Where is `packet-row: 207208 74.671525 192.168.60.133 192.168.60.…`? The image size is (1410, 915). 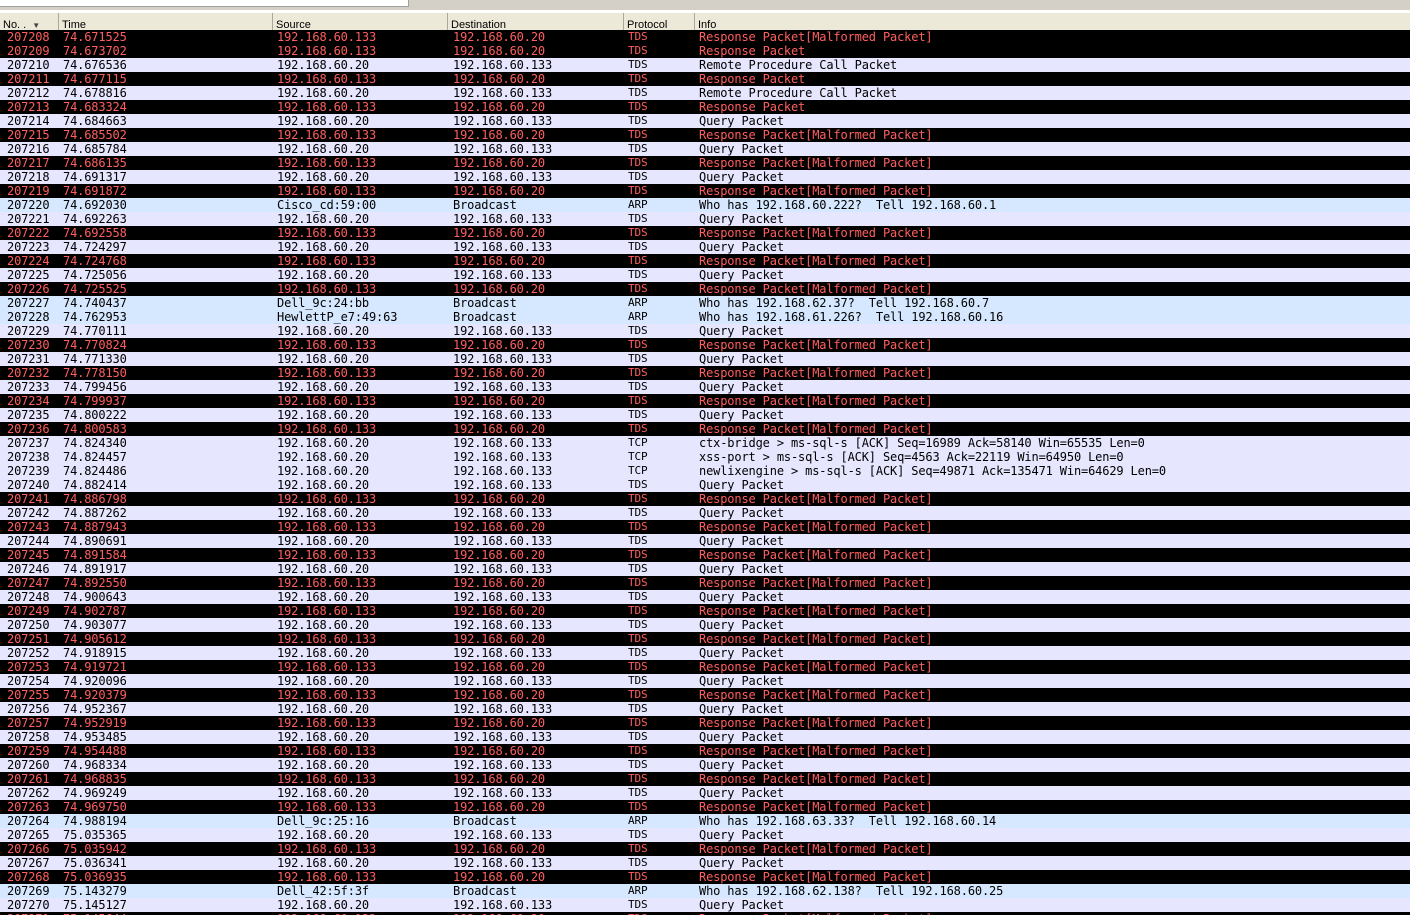
packet-row: 207208 74.671525 192.168.60.133 192.168.60.… is located at coordinates (705, 37).